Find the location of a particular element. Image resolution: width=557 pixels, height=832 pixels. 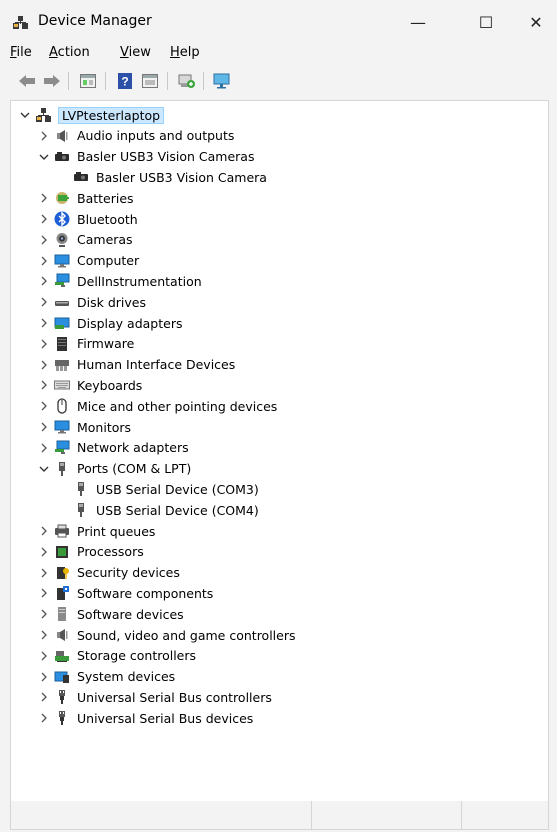

webcam-icon is located at coordinates (62, 240).